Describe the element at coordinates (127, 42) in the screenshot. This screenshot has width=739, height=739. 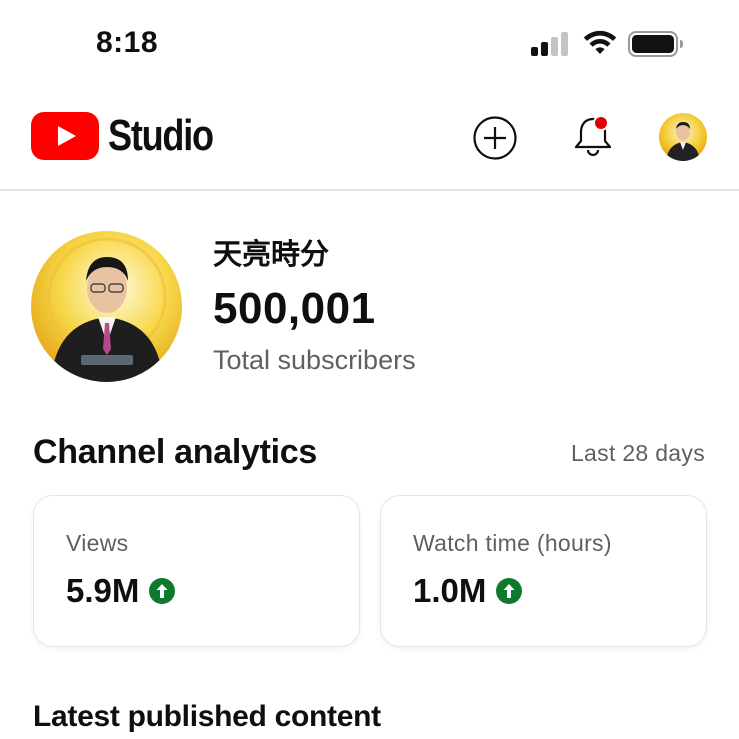
I see `status-time: 8:18` at that location.